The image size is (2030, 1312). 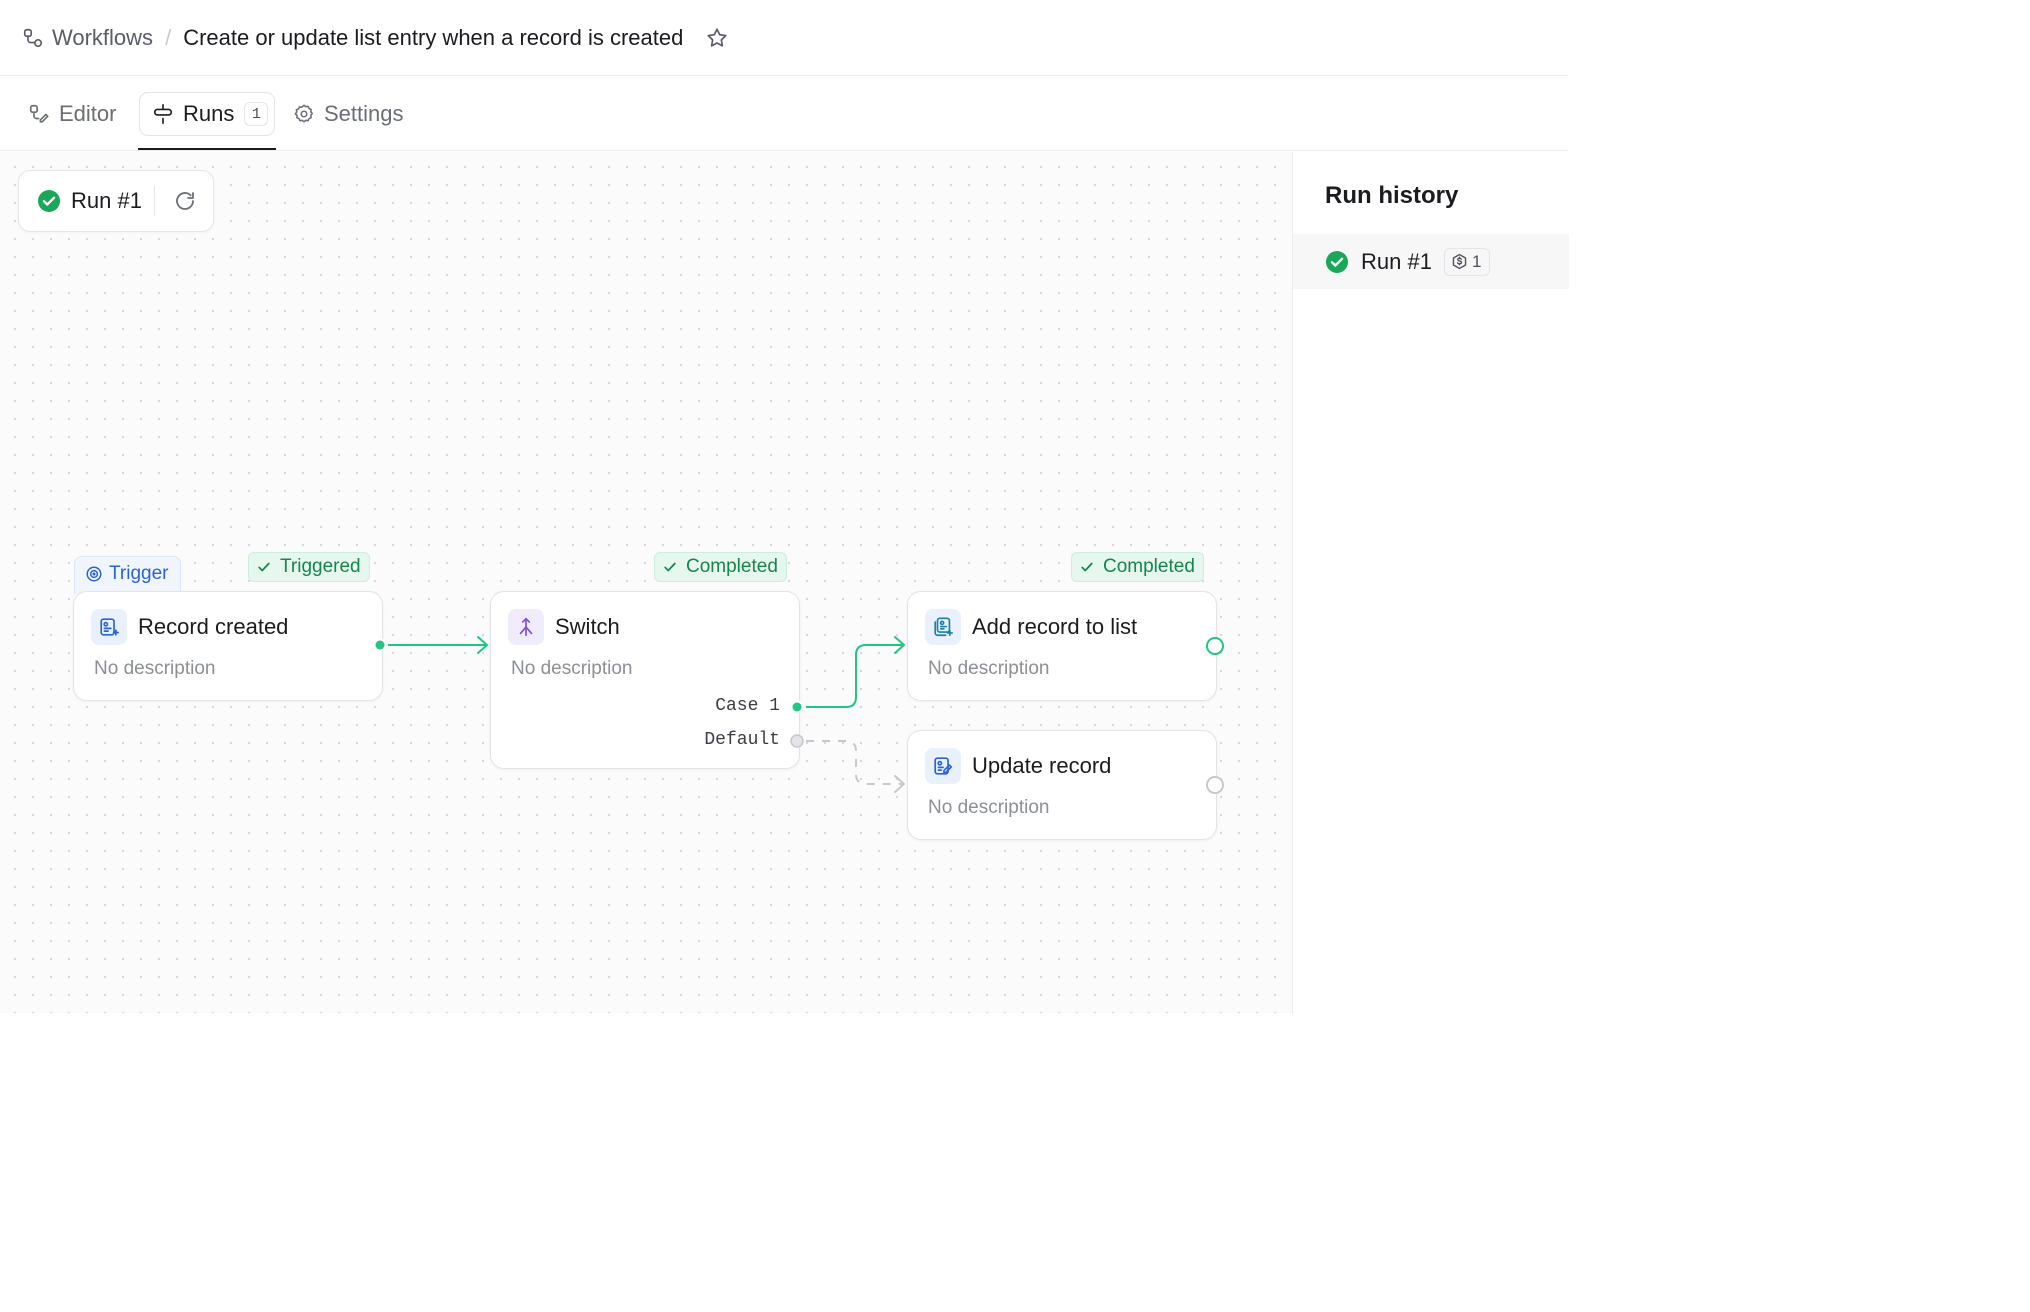 What do you see at coordinates (1396, 261) in the screenshot?
I see `run-history-item-label: Run #1` at bounding box center [1396, 261].